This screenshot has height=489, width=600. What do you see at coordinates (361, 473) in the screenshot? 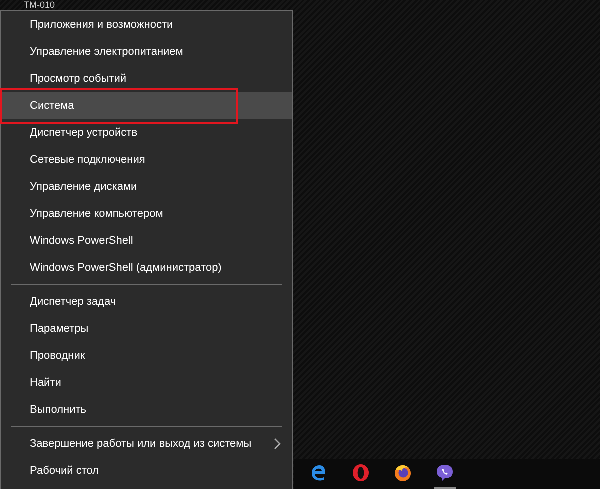
I see `ring-o-icon` at bounding box center [361, 473].